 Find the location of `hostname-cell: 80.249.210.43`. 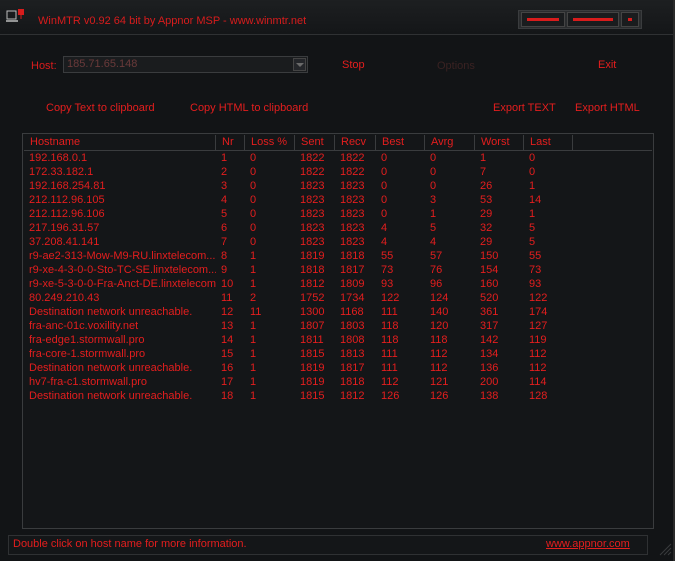

hostname-cell: 80.249.210.43 is located at coordinates (120, 298).